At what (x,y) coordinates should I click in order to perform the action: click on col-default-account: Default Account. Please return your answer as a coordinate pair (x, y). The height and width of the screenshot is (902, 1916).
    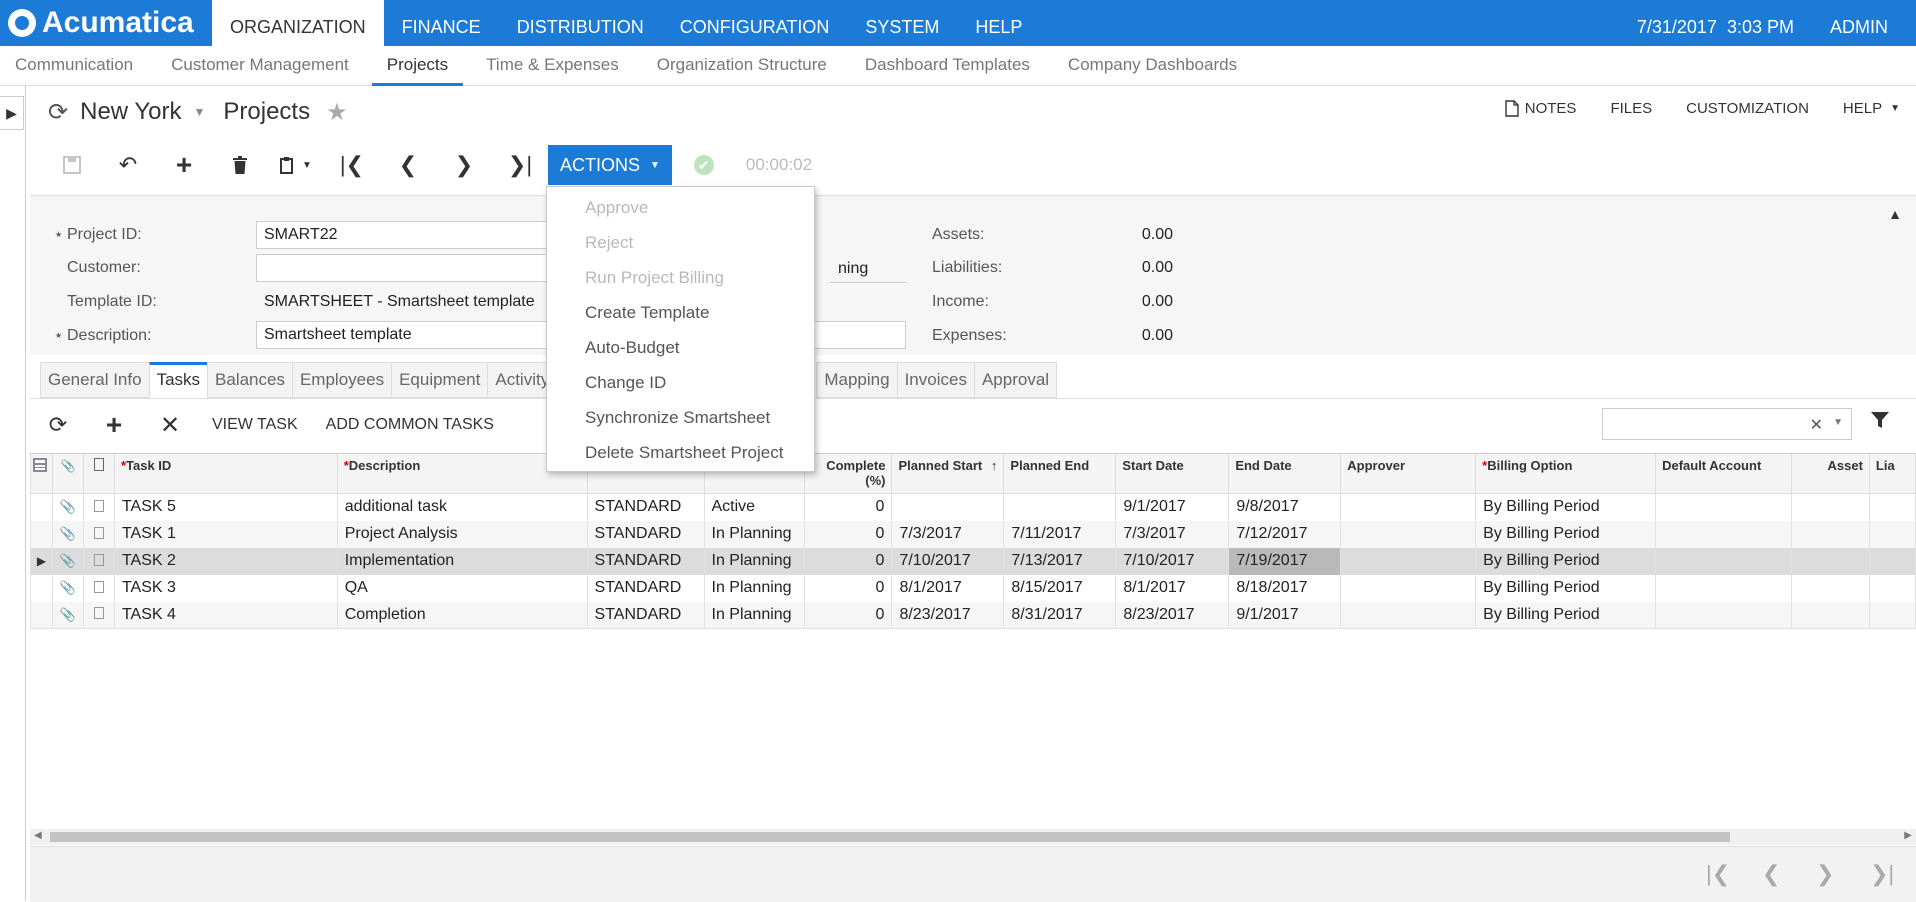
    Looking at the image, I should click on (1723, 473).